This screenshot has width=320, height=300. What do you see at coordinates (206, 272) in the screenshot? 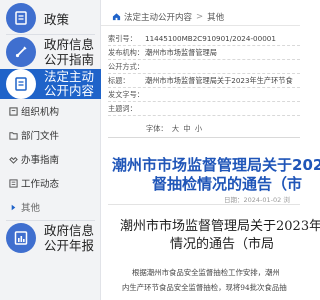
I see `body-paragraph: 根据潮州市食品安全监督抽检工作安排，潮州` at bounding box center [206, 272].